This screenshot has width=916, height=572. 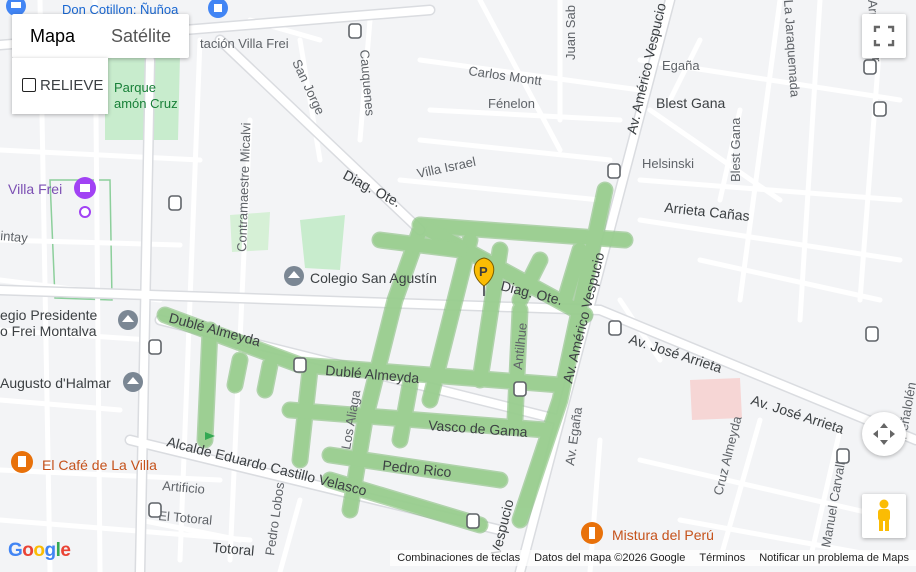 I want to click on poi-label: tación Villa Frei, so click(x=244, y=43).